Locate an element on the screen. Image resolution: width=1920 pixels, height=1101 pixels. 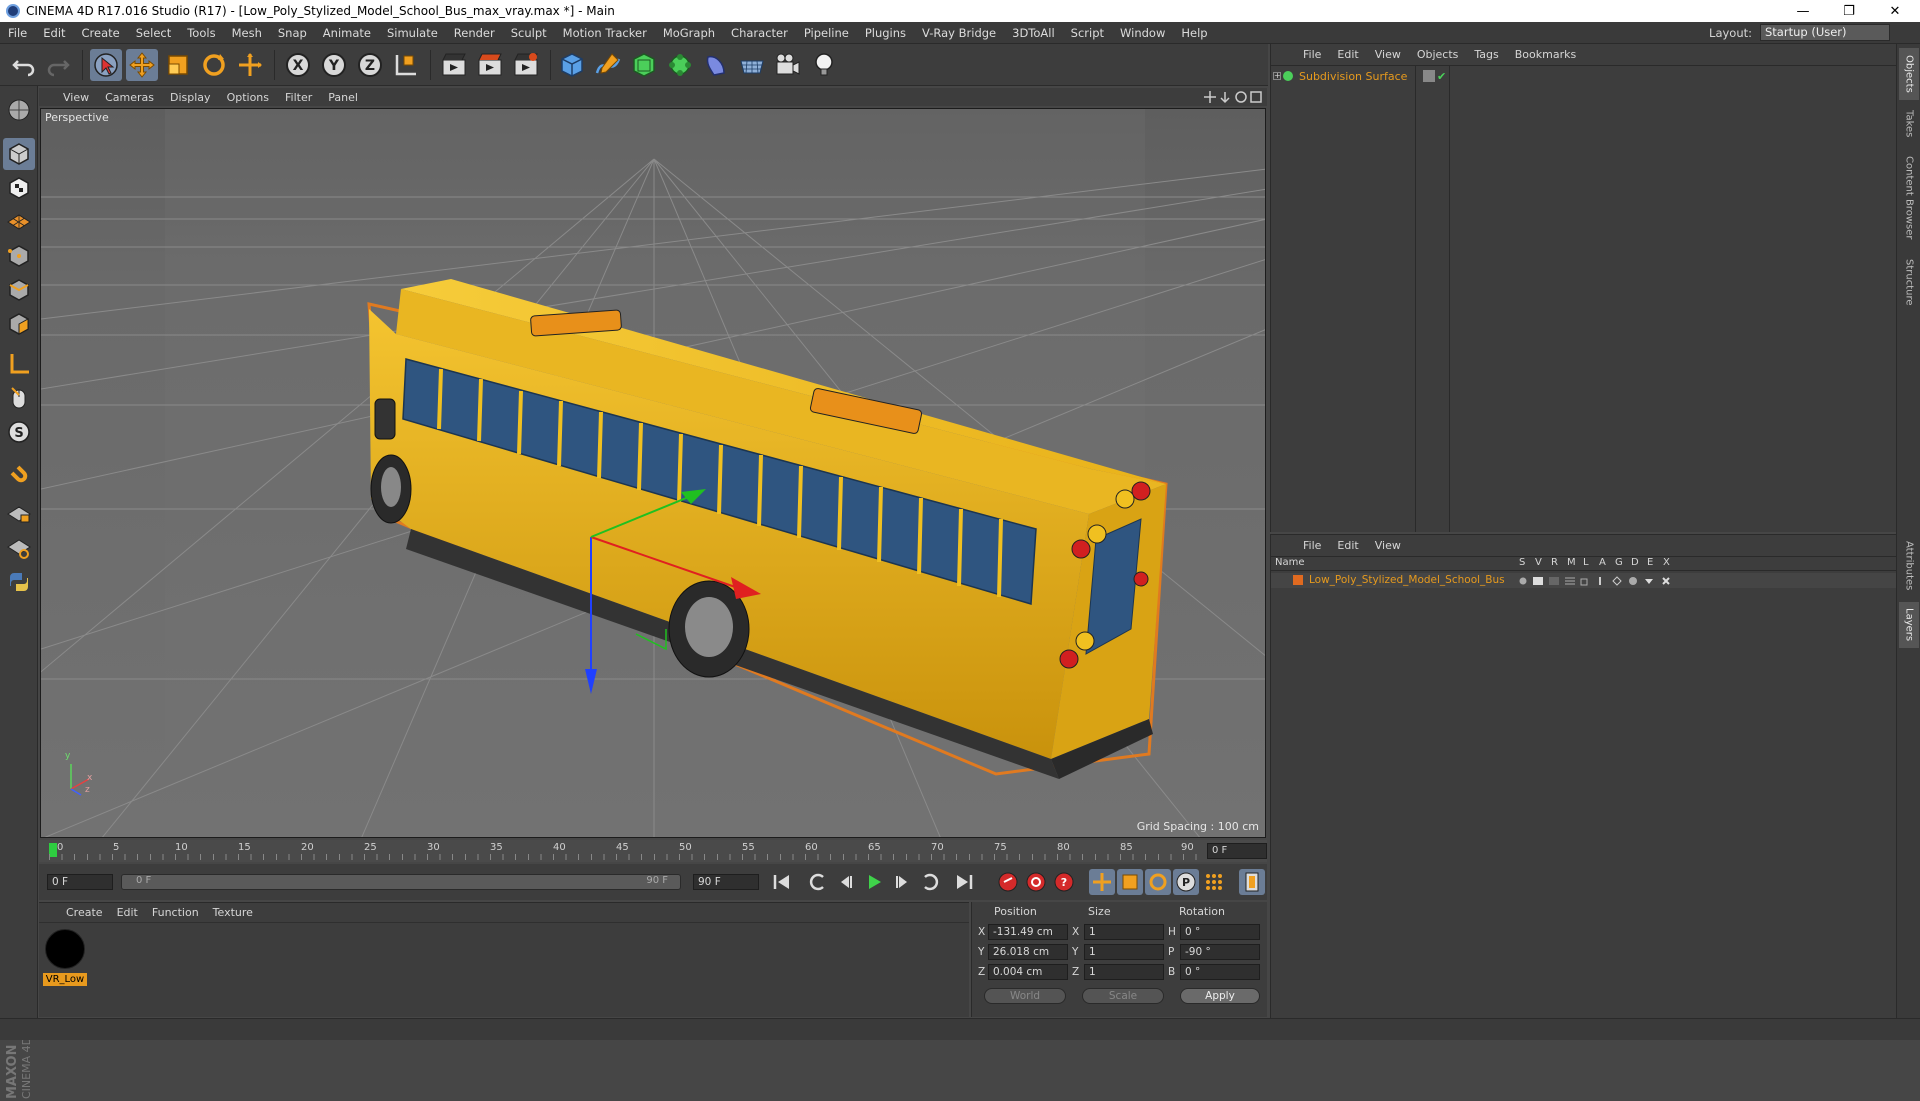
rot-b-field: 0 ° is located at coordinates (1220, 972).